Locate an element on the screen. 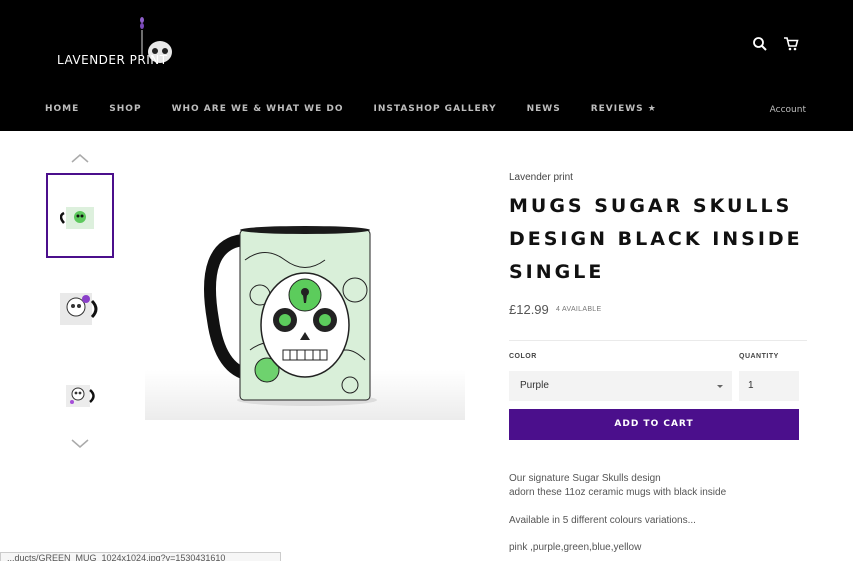 The width and height of the screenshot is (853, 561). nav-home: HOME is located at coordinates (62, 109).